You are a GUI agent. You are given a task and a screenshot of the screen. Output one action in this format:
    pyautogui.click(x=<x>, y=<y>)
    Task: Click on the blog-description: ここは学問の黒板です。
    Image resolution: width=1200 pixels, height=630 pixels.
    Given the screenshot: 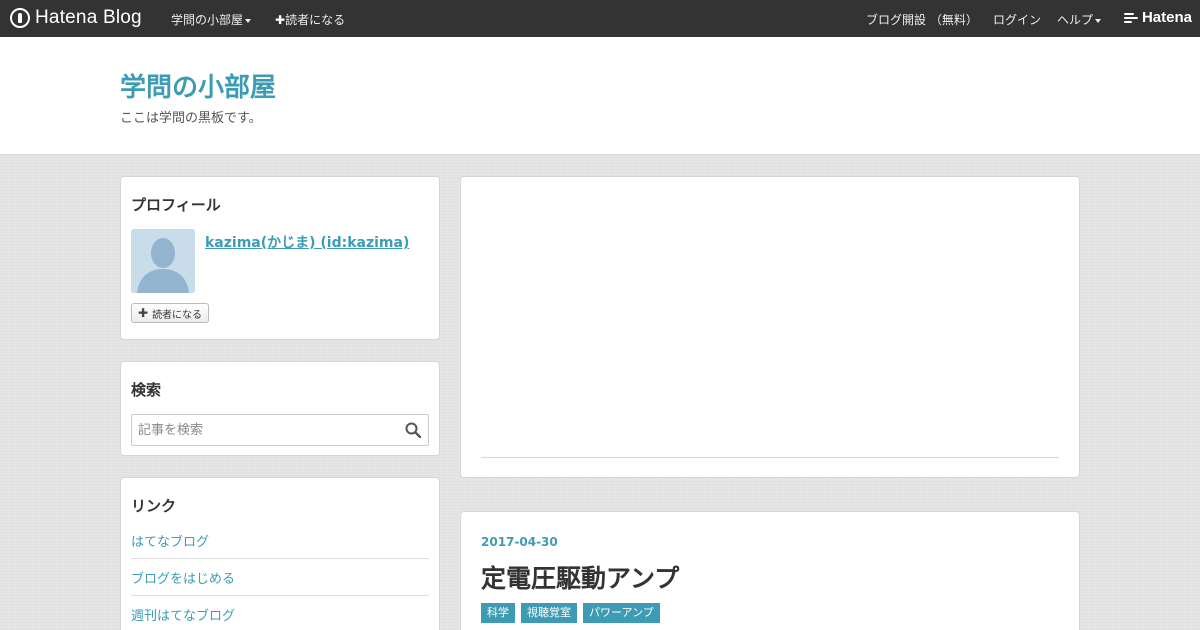 What is the action you would take?
    pyautogui.click(x=191, y=118)
    